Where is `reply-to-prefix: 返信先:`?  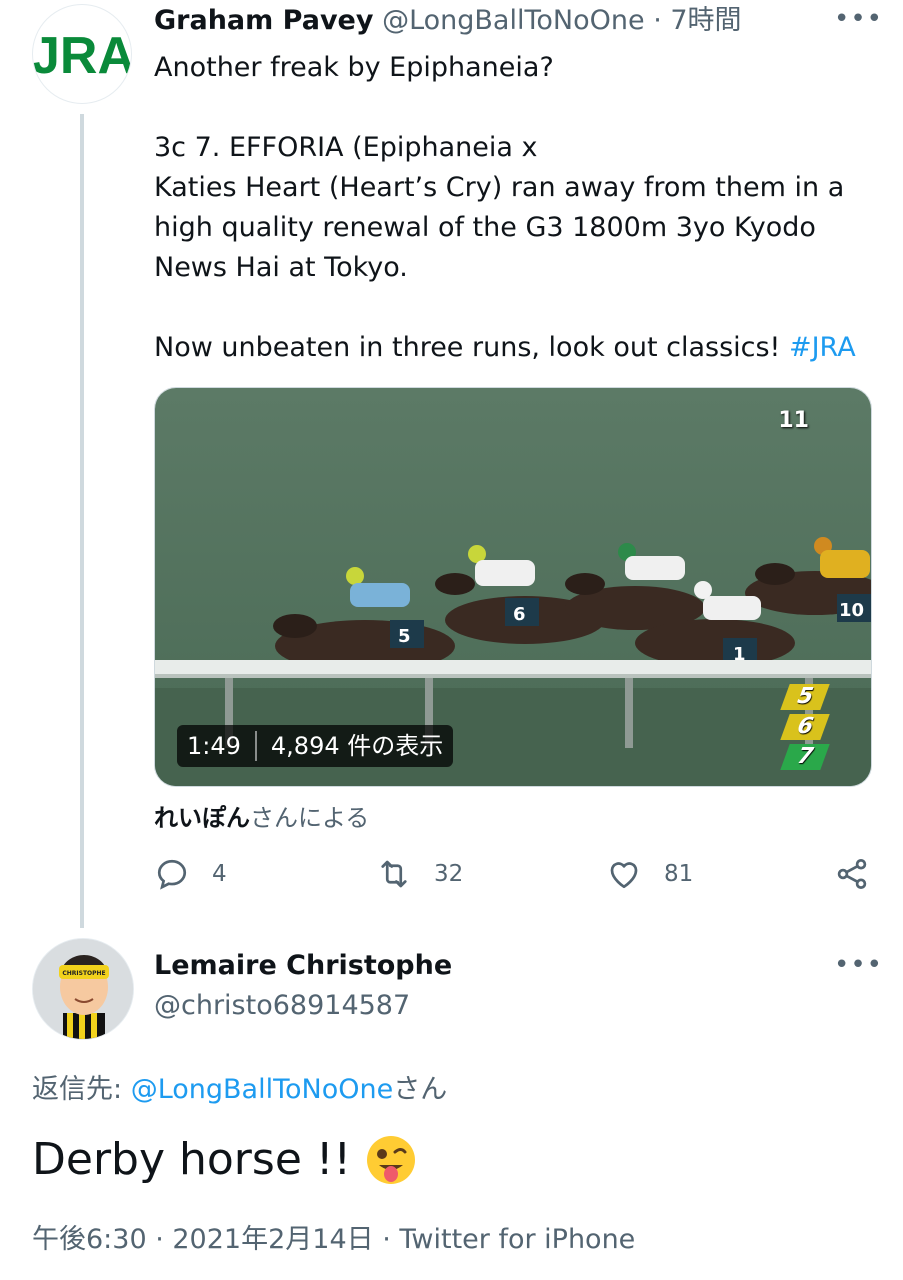 reply-to-prefix: 返信先: is located at coordinates (81, 1089).